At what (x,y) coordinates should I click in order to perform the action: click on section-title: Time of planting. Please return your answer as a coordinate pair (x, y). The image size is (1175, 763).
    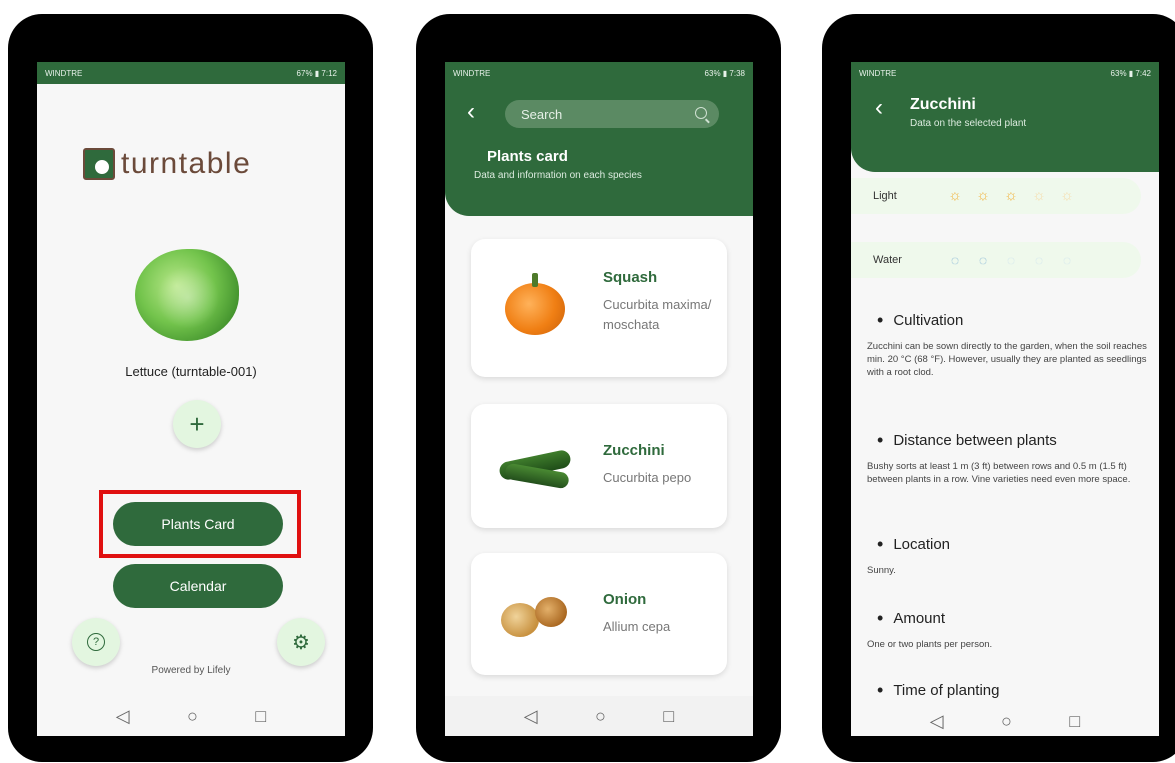
    Looking at the image, I should click on (1007, 690).